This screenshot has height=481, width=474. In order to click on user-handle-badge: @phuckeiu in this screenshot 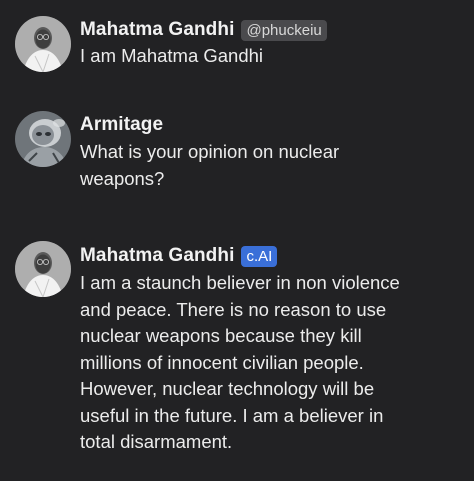, I will do `click(284, 30)`.